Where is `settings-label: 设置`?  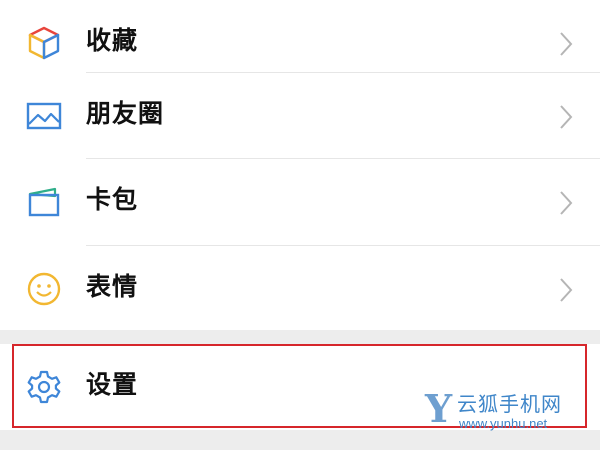
settings-label: 设置 is located at coordinates (112, 384).